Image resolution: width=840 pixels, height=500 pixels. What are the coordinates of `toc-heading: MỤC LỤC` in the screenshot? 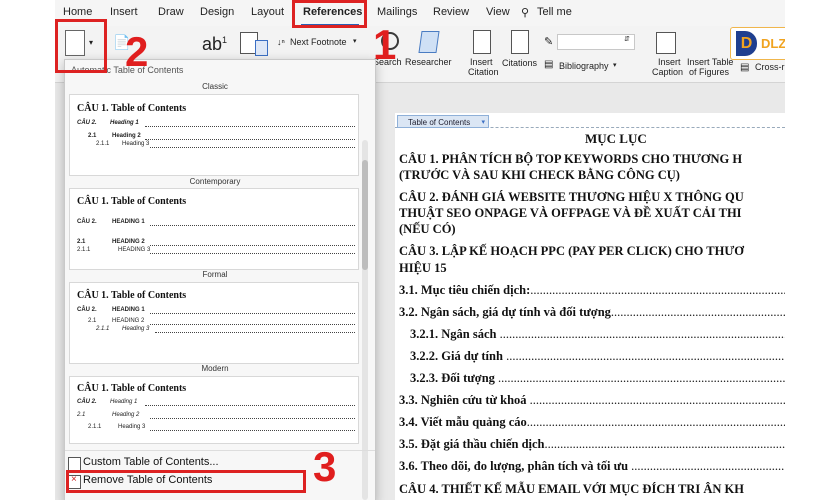 It's located at (616, 138).